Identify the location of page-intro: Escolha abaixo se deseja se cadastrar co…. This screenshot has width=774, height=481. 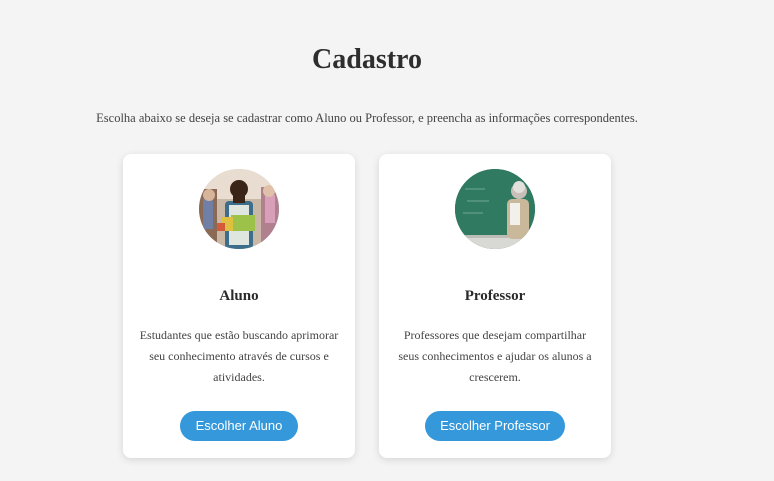
(367, 118).